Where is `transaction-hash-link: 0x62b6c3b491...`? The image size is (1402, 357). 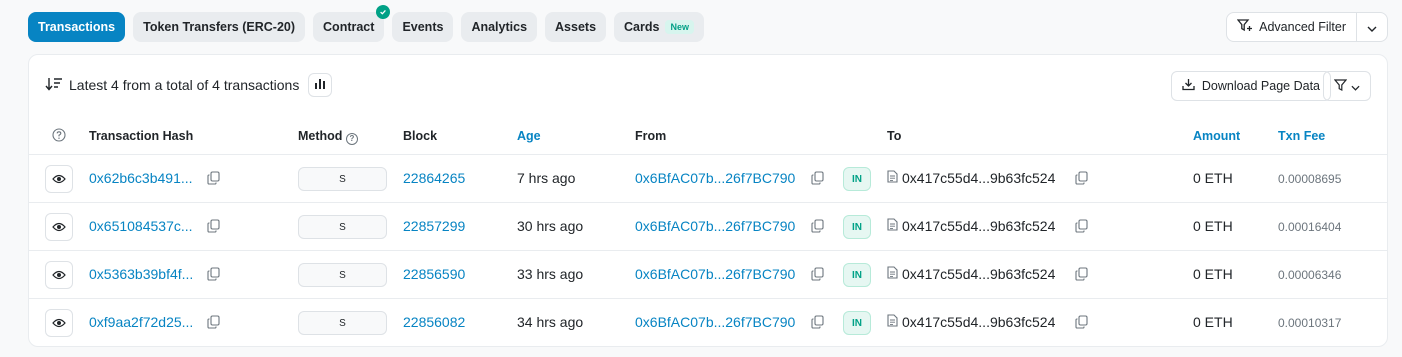
transaction-hash-link: 0x62b6c3b491... is located at coordinates (141, 178).